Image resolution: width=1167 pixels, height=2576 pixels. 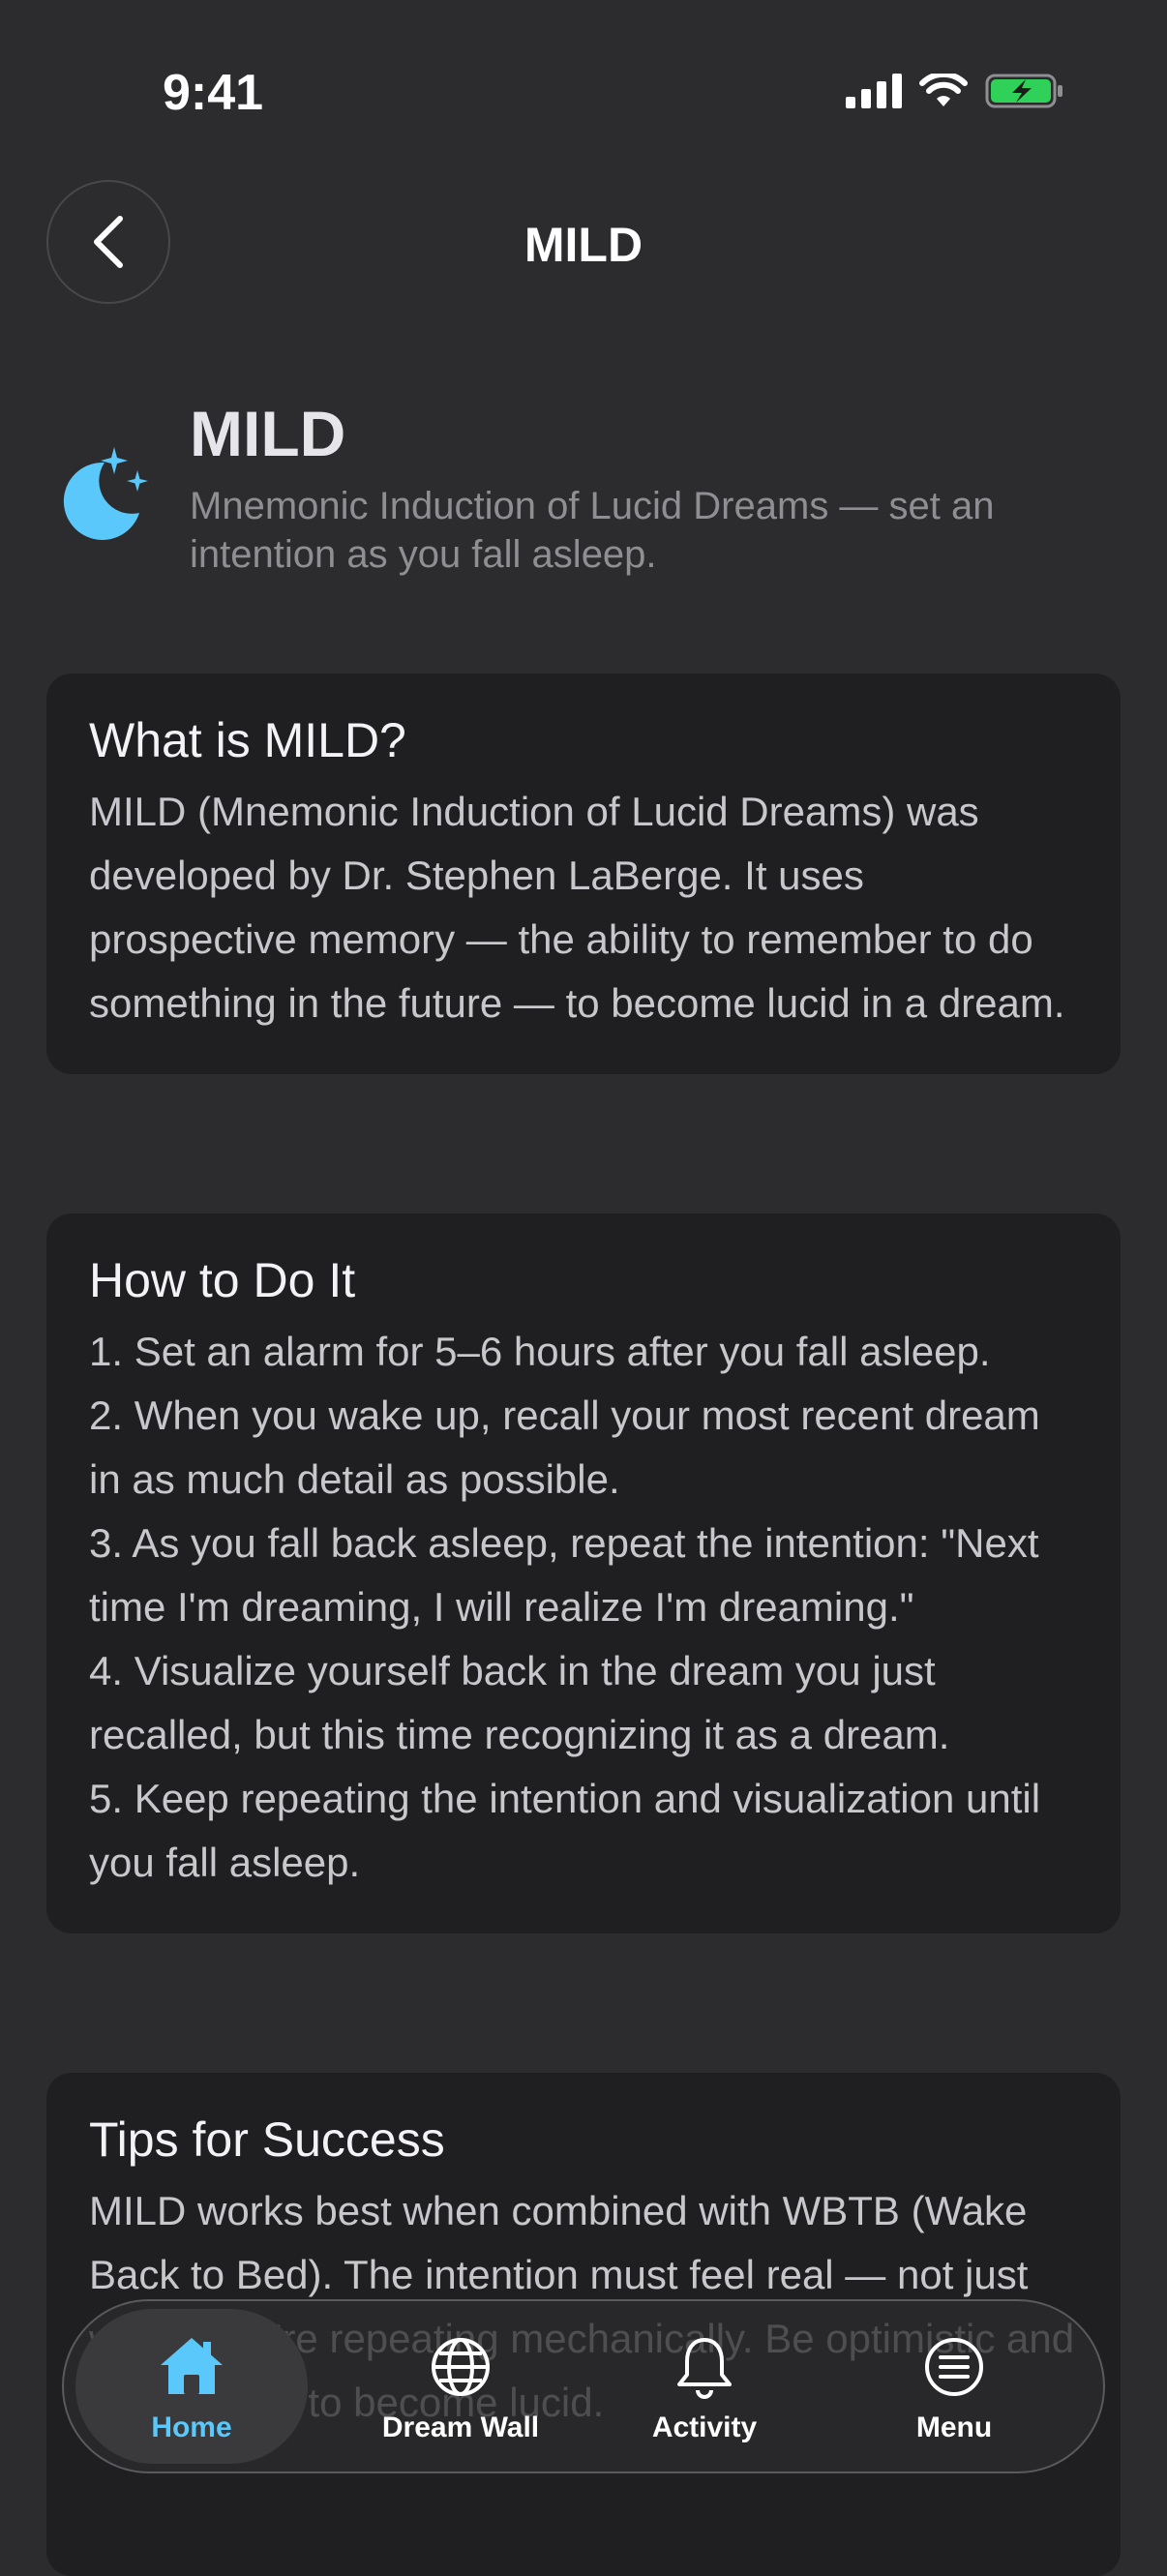 I want to click on card-title: What is MILD?, so click(x=247, y=740).